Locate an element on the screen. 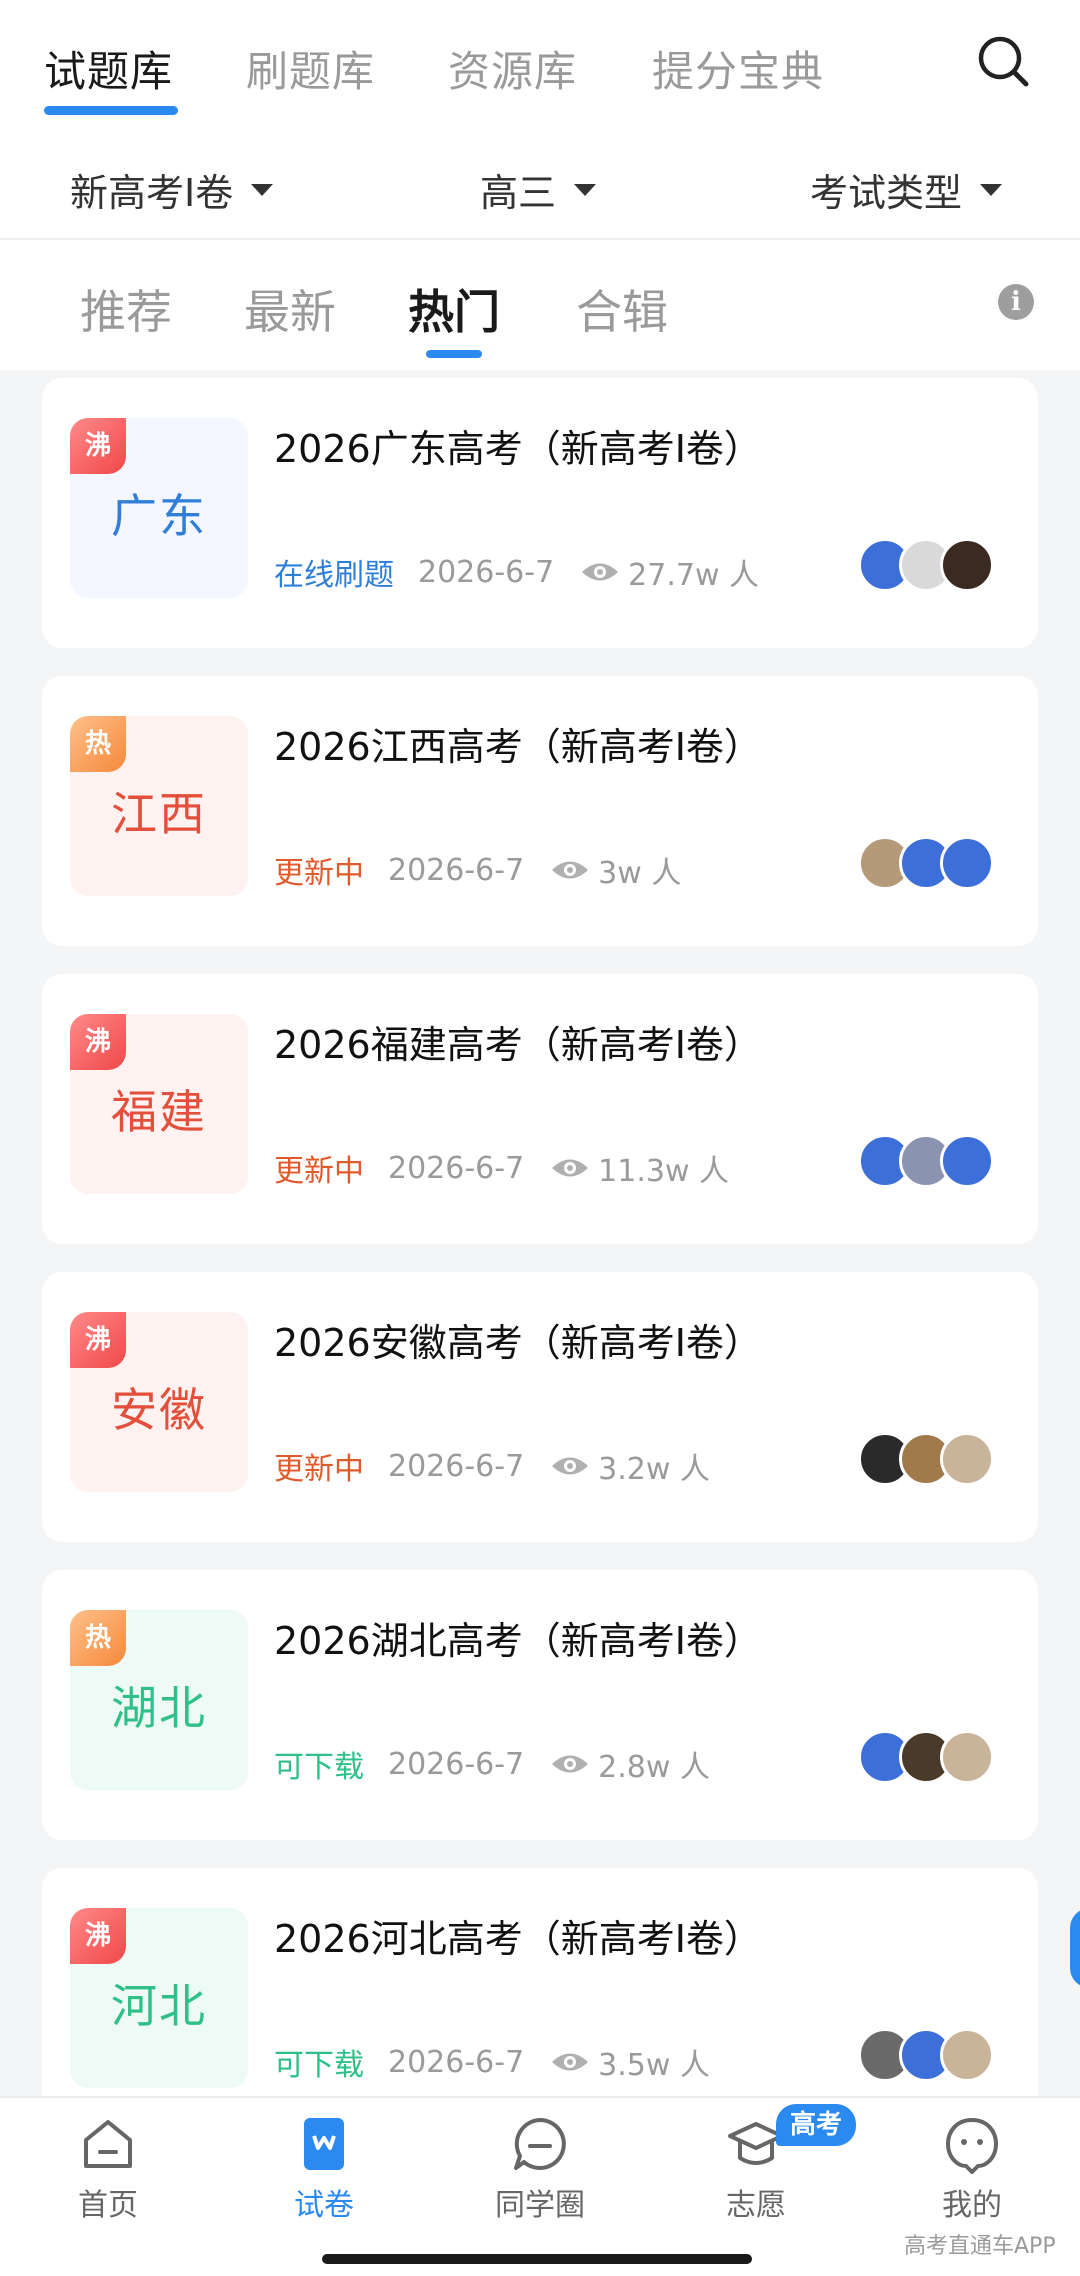  tab-recommended: 推荐 is located at coordinates (126, 309).